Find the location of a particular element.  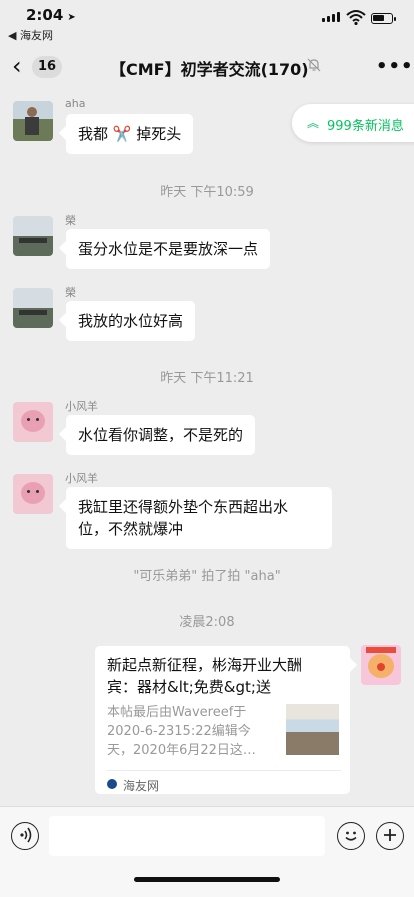

message-text: 水位看你调整，不是死的 is located at coordinates (161, 435).